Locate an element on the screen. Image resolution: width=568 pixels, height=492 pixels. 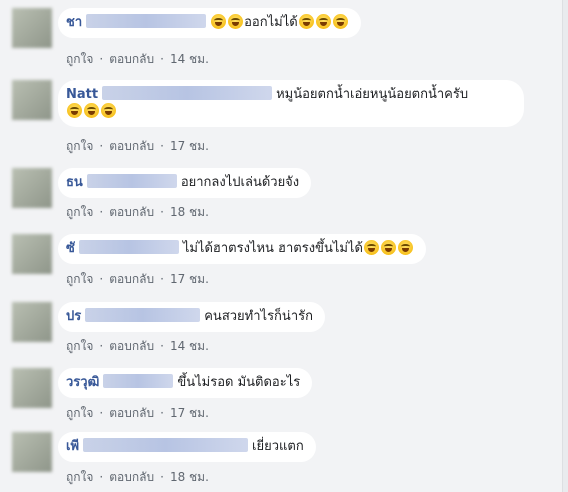
comment-bubble: ปร คนสวยทำไรก็น่ารัก is located at coordinates (191, 317).